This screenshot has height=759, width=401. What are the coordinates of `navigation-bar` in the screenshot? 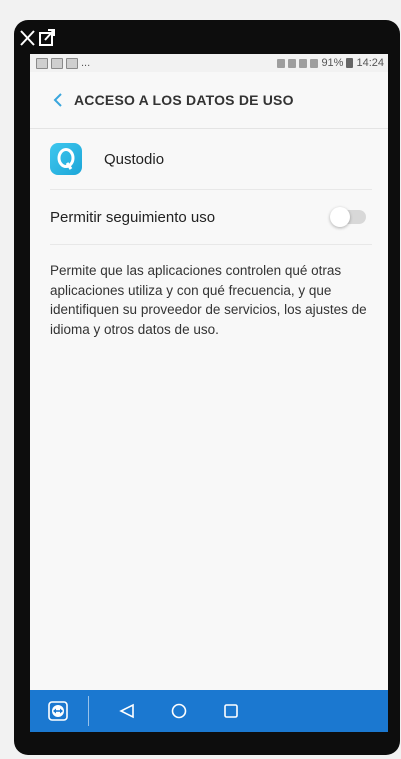 It's located at (209, 711).